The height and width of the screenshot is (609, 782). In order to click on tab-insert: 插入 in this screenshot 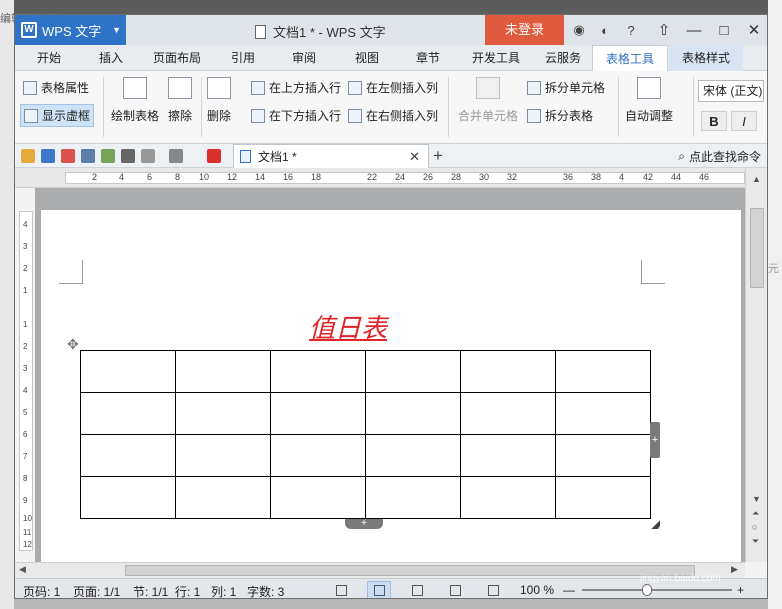, I will do `click(111, 58)`.